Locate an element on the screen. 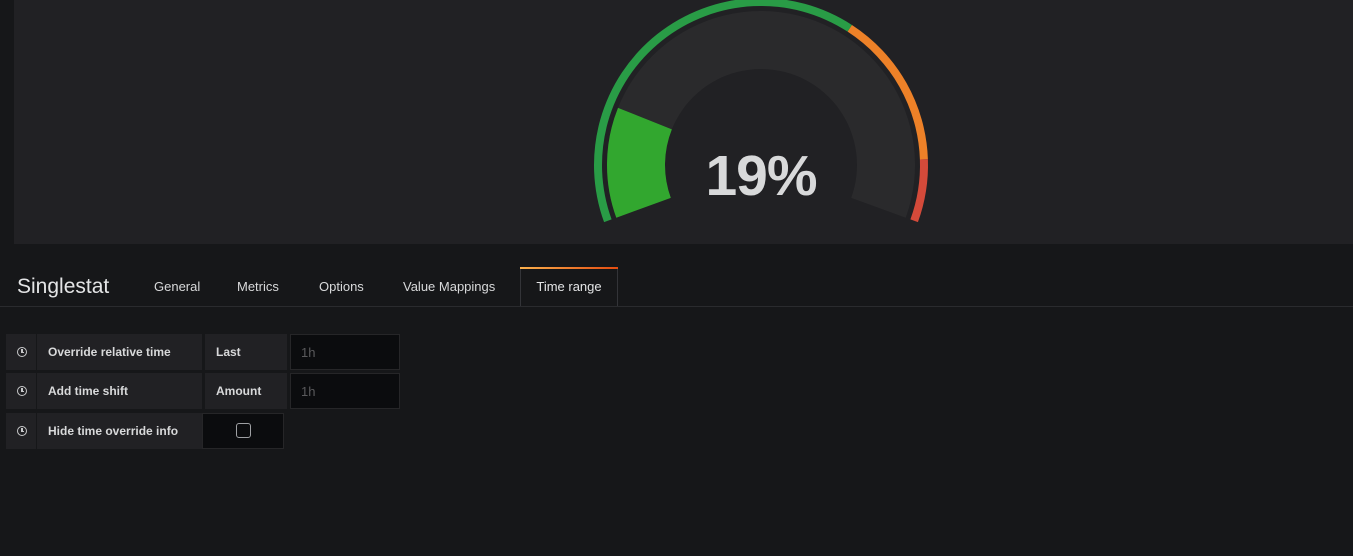 Image resolution: width=1353 pixels, height=556 pixels. add-time-shift-label: Add time shift is located at coordinates (119, 391).